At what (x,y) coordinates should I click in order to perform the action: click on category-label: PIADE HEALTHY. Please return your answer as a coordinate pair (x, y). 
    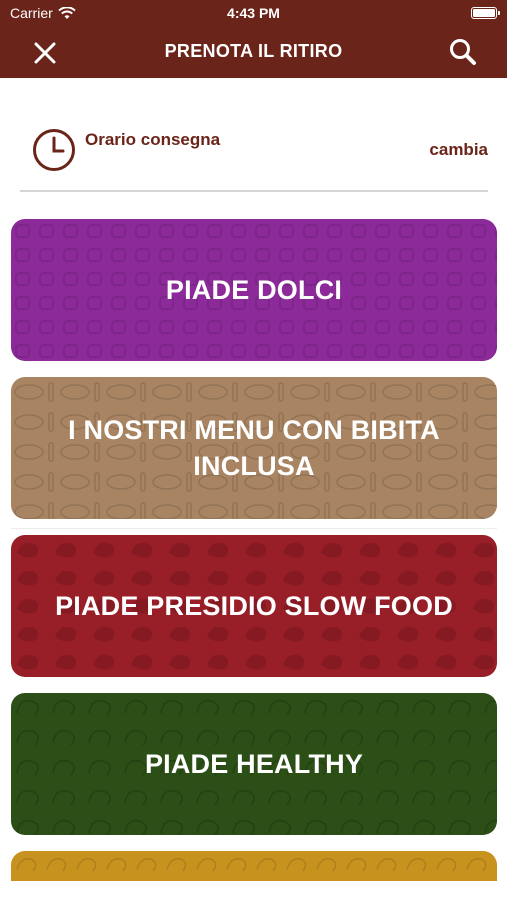
    Looking at the image, I should click on (254, 764).